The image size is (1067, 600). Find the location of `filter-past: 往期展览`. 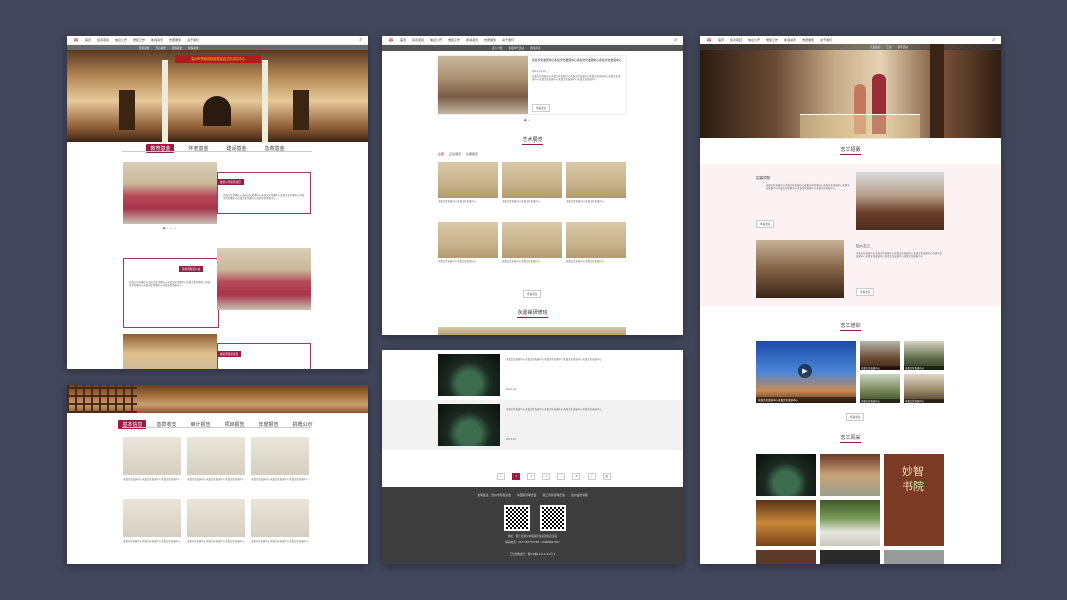

filter-past: 往期展览 is located at coordinates (472, 154).